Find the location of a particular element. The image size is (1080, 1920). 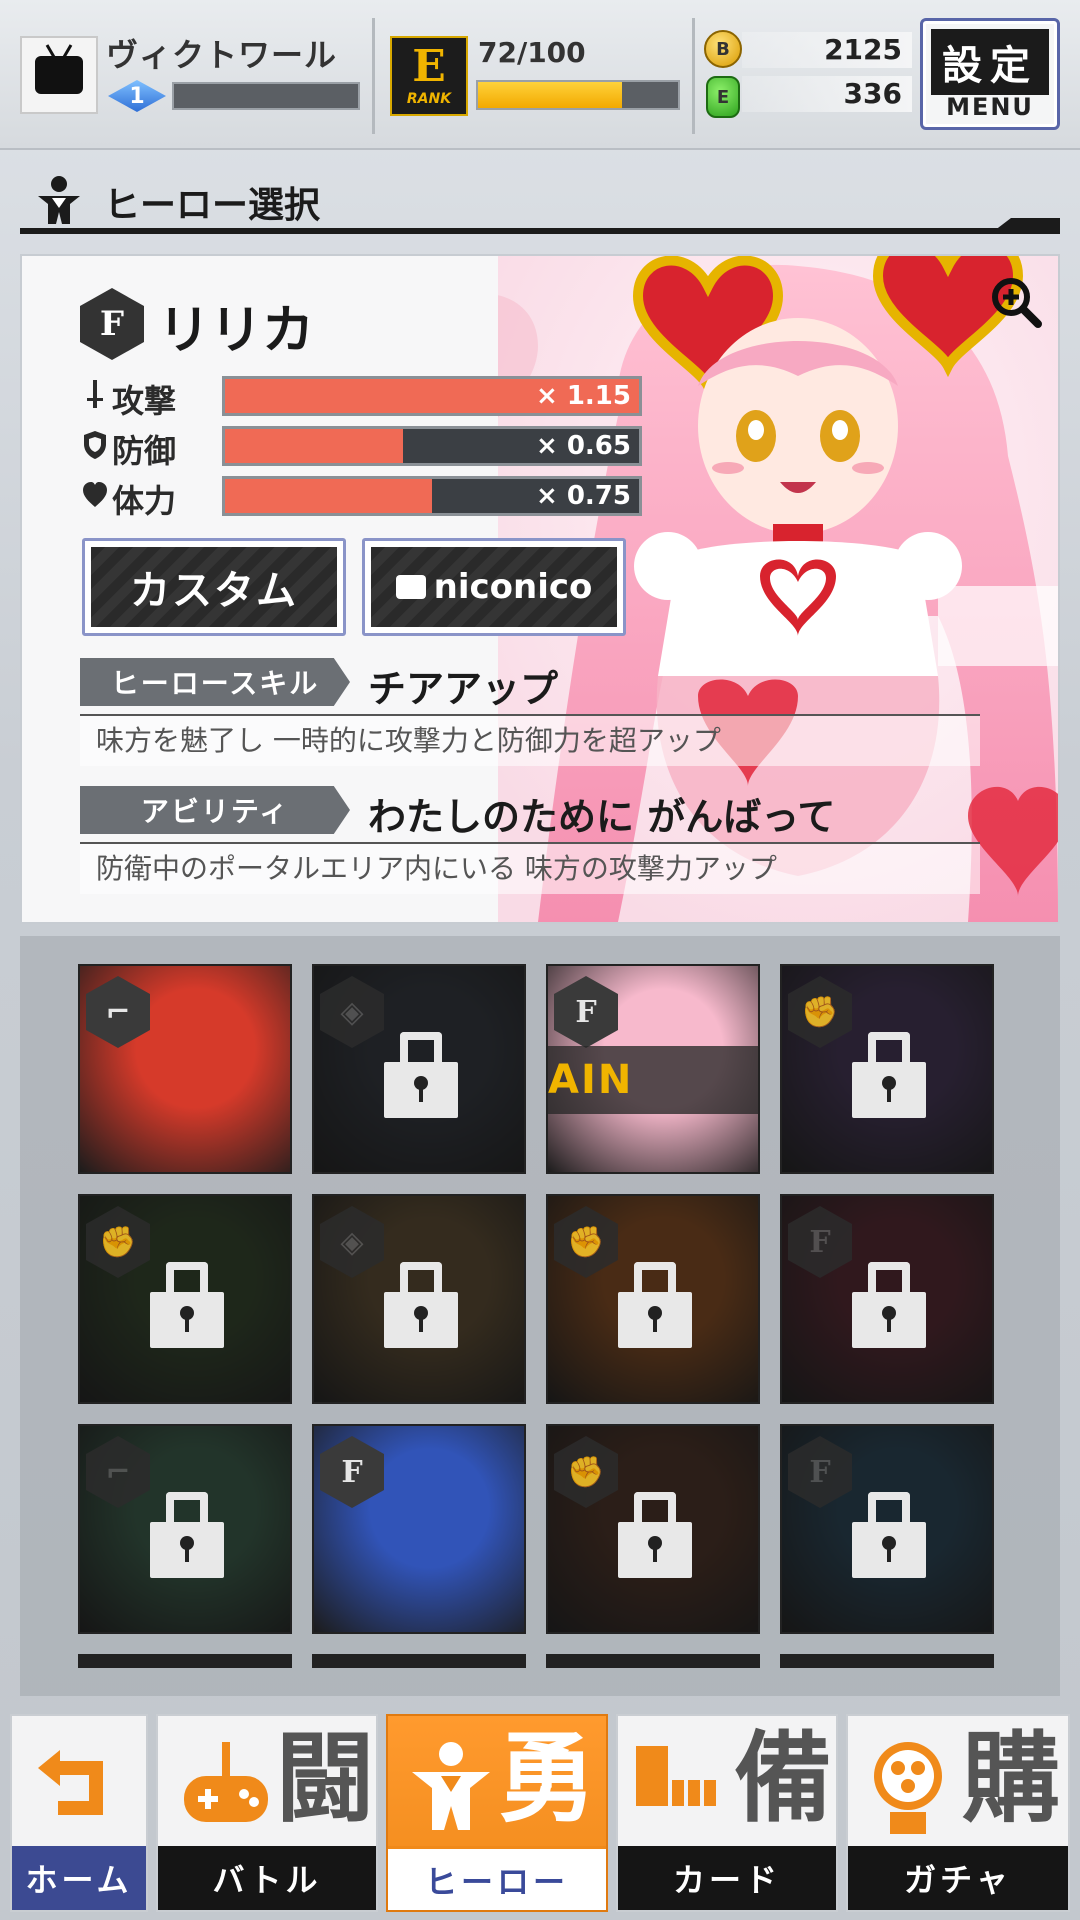

stat-bar: × 0.65 is located at coordinates (432, 446).